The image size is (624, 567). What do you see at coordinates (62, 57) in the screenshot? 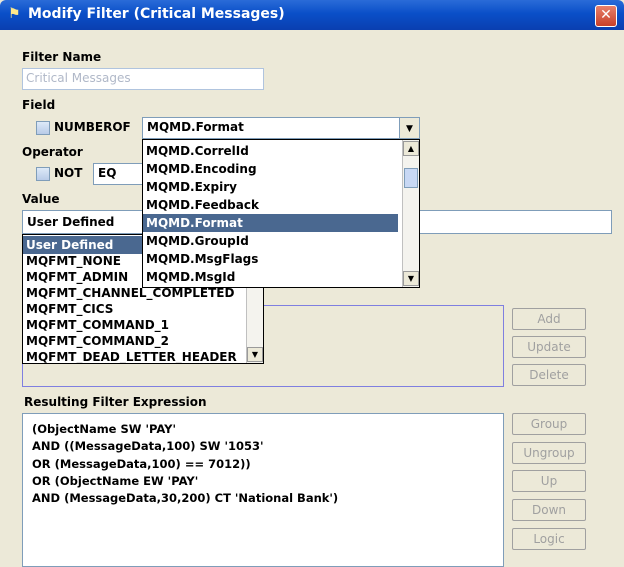
I see `filter-name-label: Filter Name` at bounding box center [62, 57].